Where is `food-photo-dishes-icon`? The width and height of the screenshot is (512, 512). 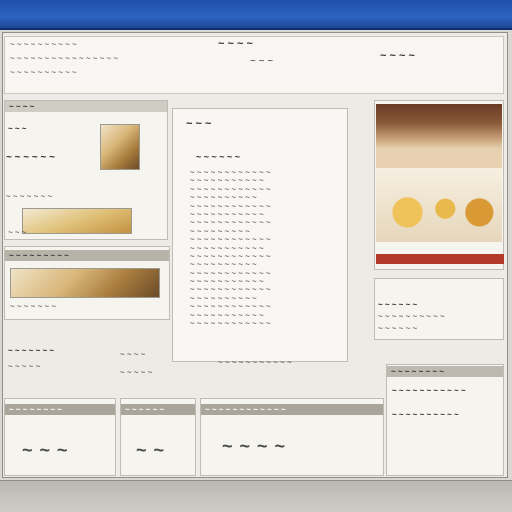
food-photo-dishes-icon is located at coordinates (439, 205).